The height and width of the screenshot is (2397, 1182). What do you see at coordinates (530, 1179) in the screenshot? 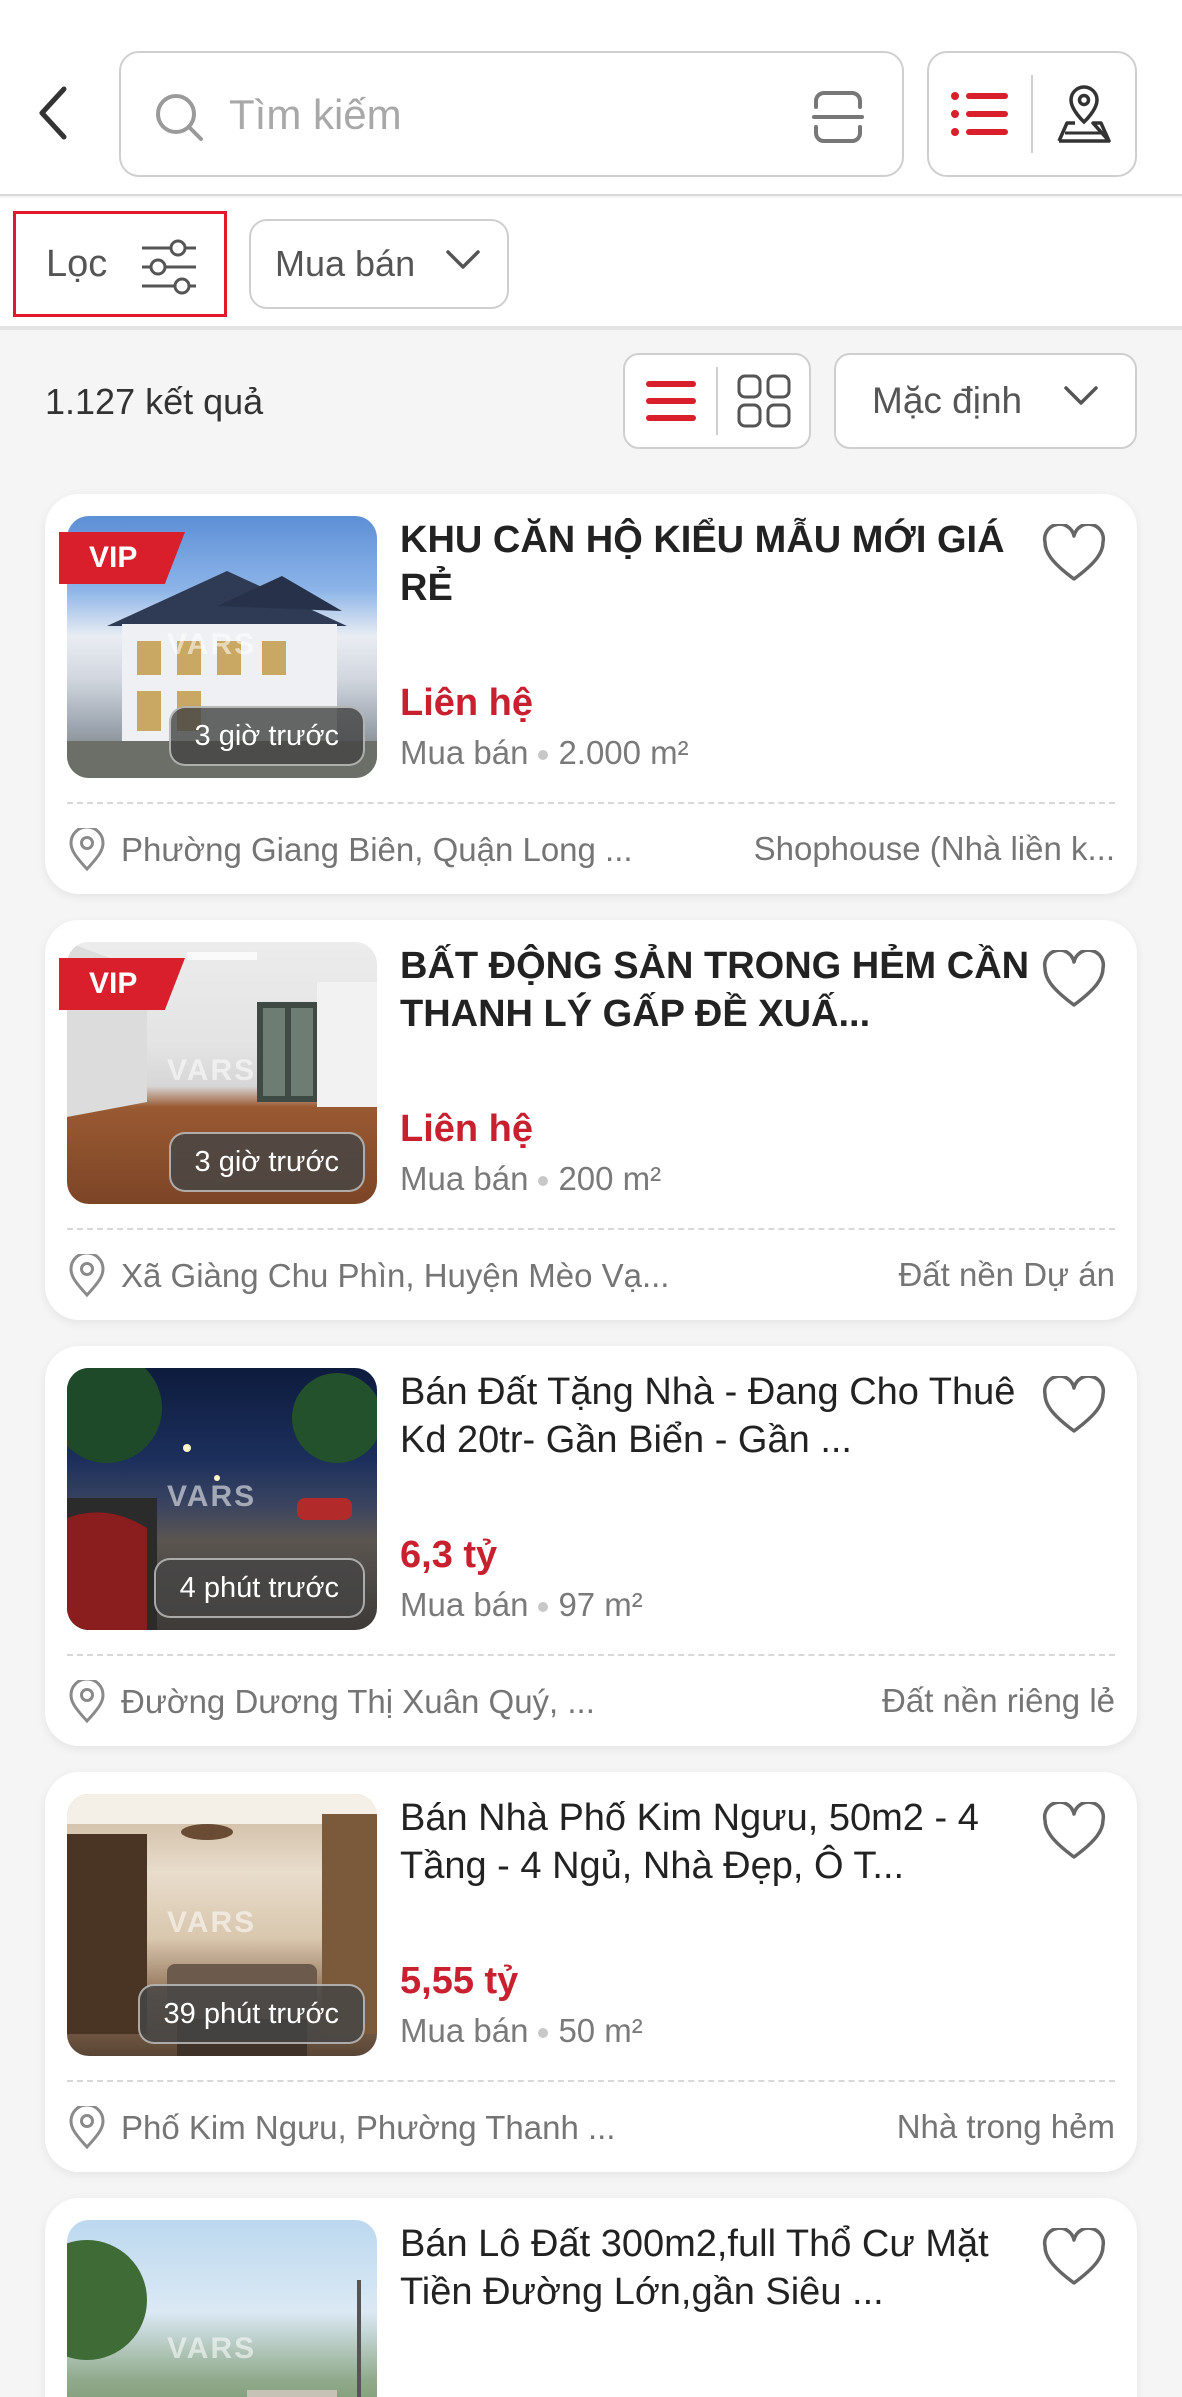
I see `listing-meta: Mua bán 200 m²` at bounding box center [530, 1179].